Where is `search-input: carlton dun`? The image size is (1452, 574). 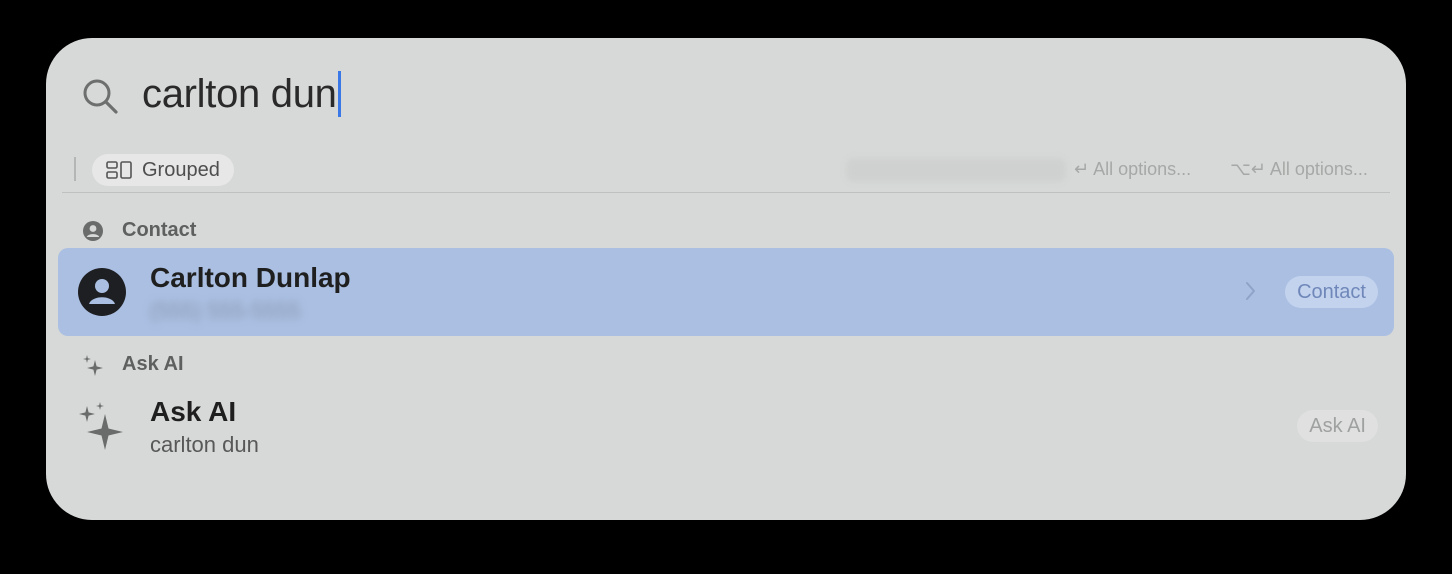 search-input: carlton dun is located at coordinates (241, 94).